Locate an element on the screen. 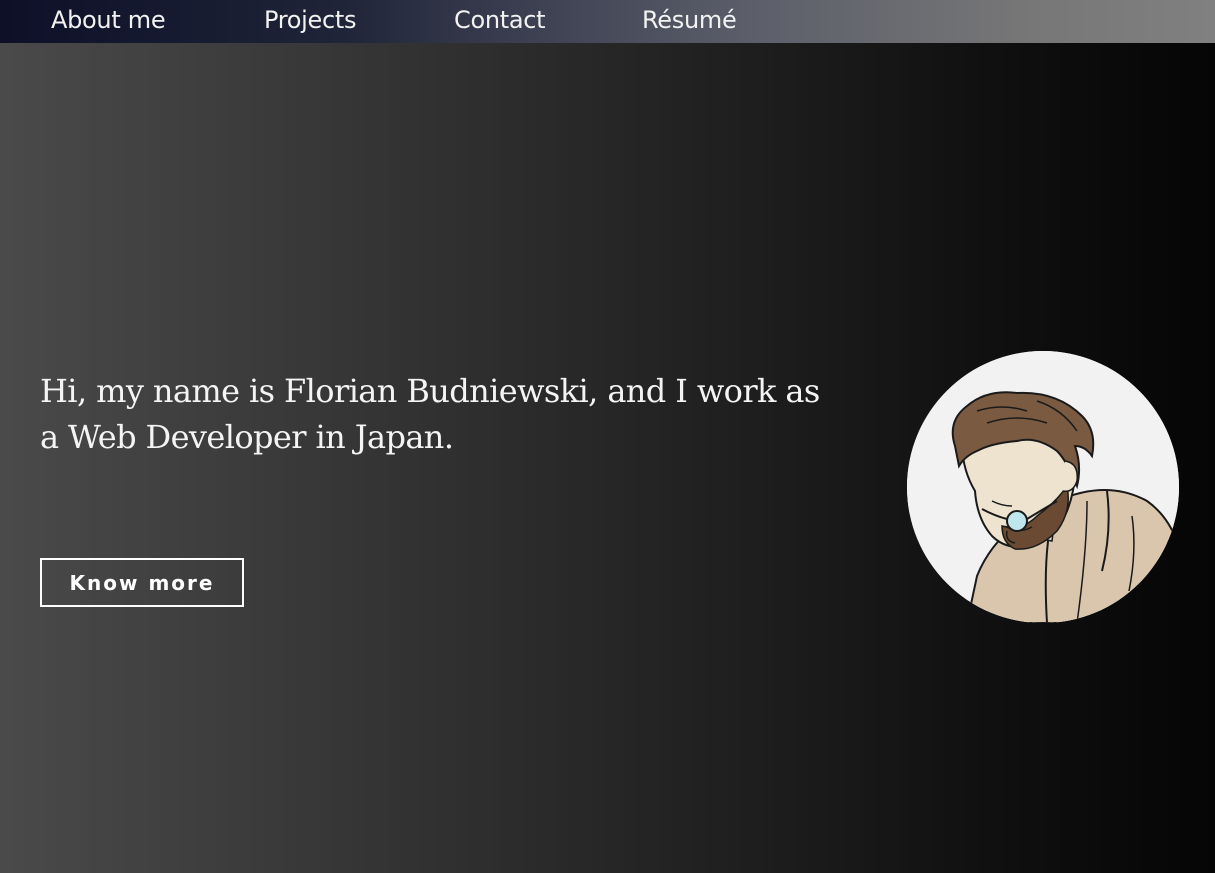 The width and height of the screenshot is (1215, 873). nav-link-projects: Projects is located at coordinates (310, 20).